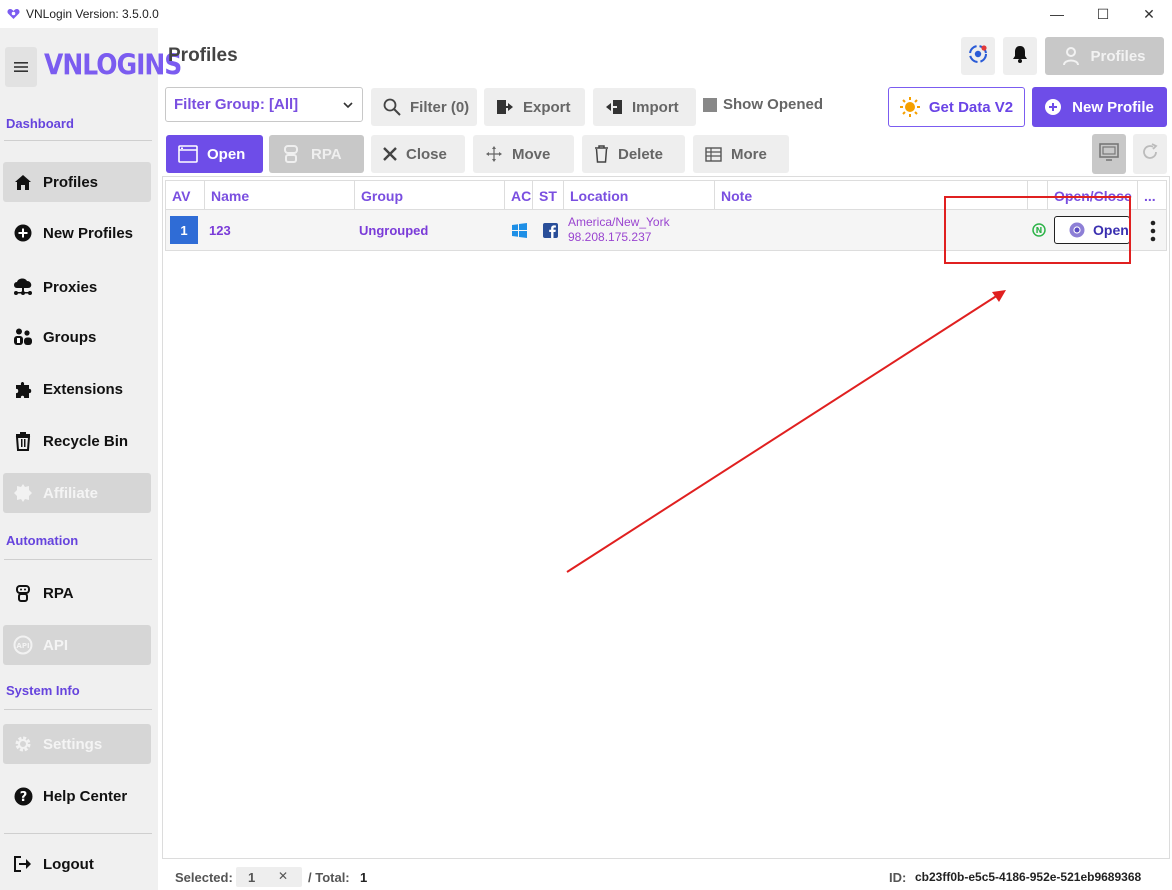  I want to click on export-label: Export, so click(547, 107).